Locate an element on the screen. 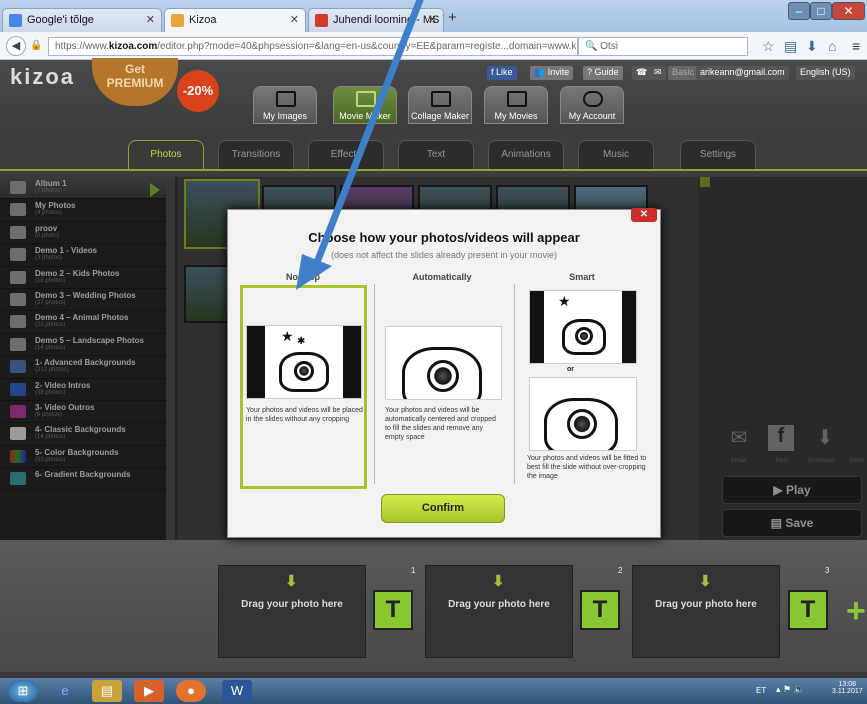 This screenshot has width=867, height=704. new-tab-button: + is located at coordinates (452, 17).